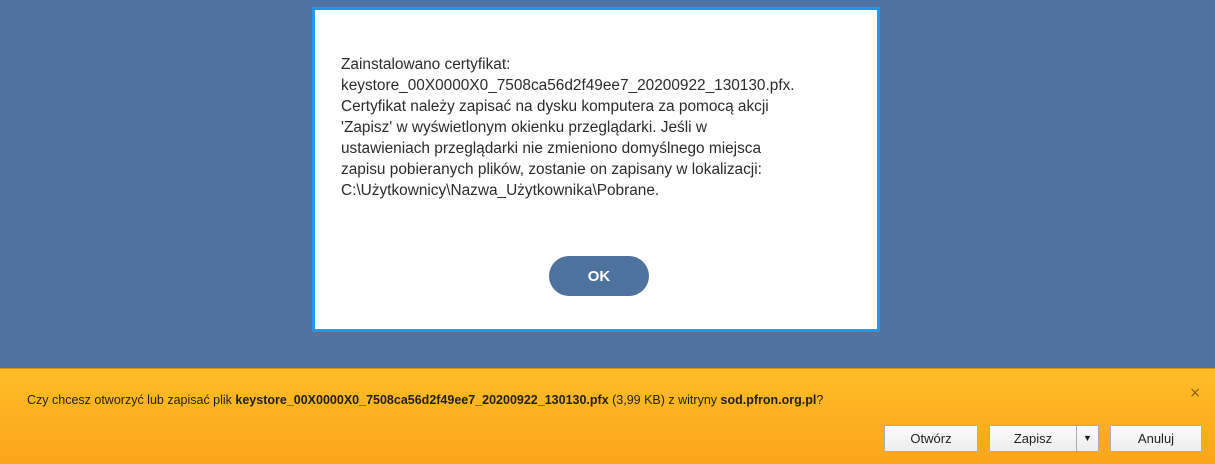 The height and width of the screenshot is (464, 1215). I want to click on ok-button: OK, so click(599, 276).